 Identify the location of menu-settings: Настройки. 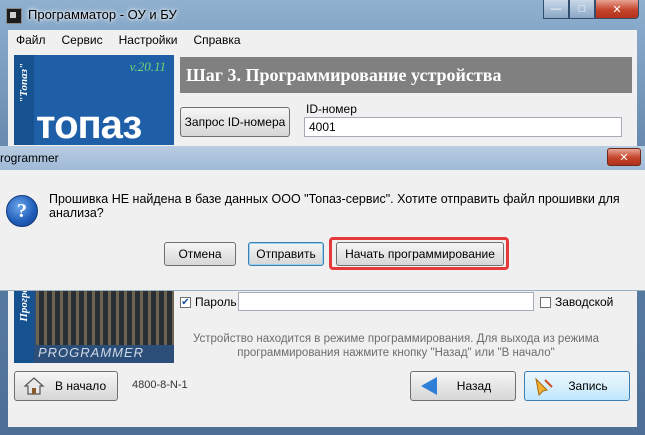
(148, 40).